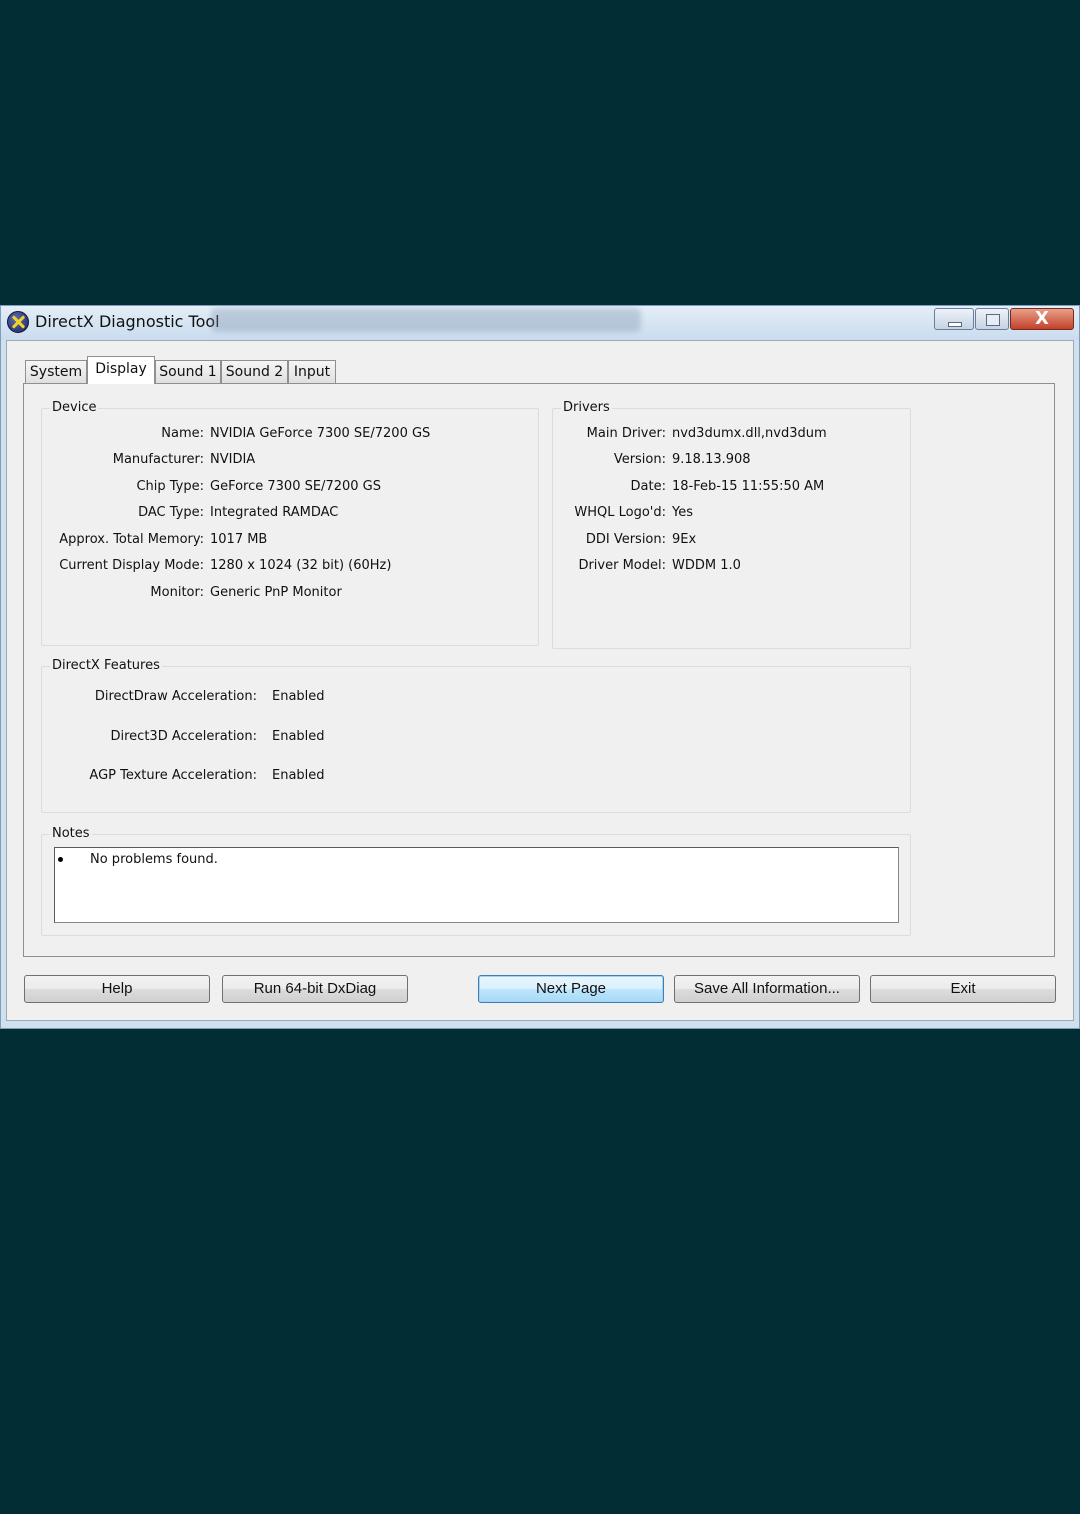  I want to click on tab-sound-1: Sound 1, so click(188, 372).